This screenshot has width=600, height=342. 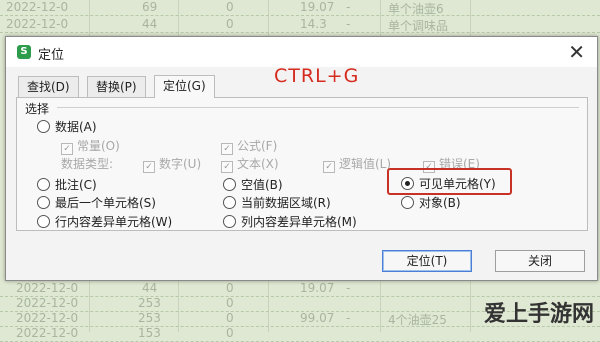 What do you see at coordinates (114, 222) in the screenshot?
I see `option-label: 行内容差异单元格(W)` at bounding box center [114, 222].